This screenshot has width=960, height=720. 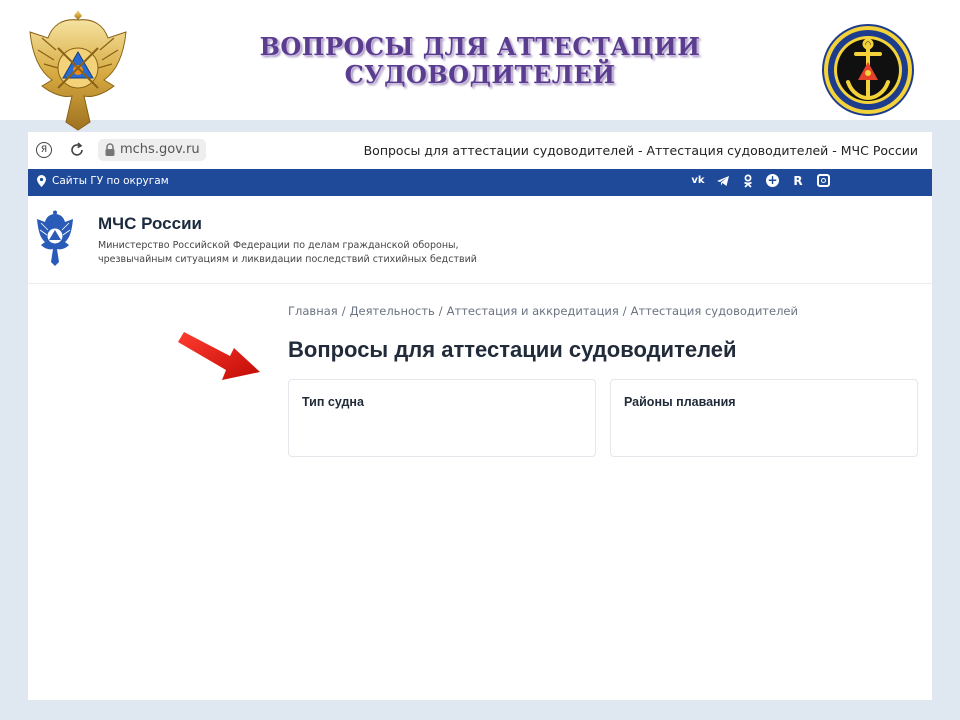 I want to click on yandex-icon: Я, so click(x=44, y=150).